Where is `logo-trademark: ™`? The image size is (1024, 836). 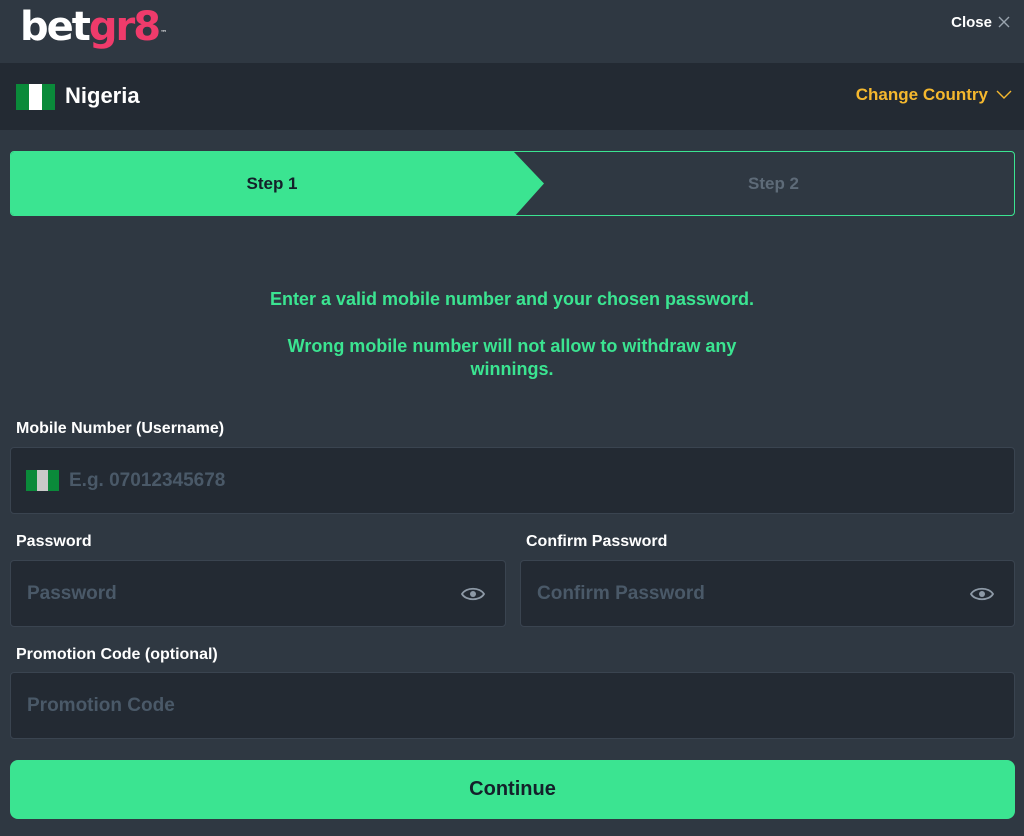 logo-trademark: ™ is located at coordinates (164, 33).